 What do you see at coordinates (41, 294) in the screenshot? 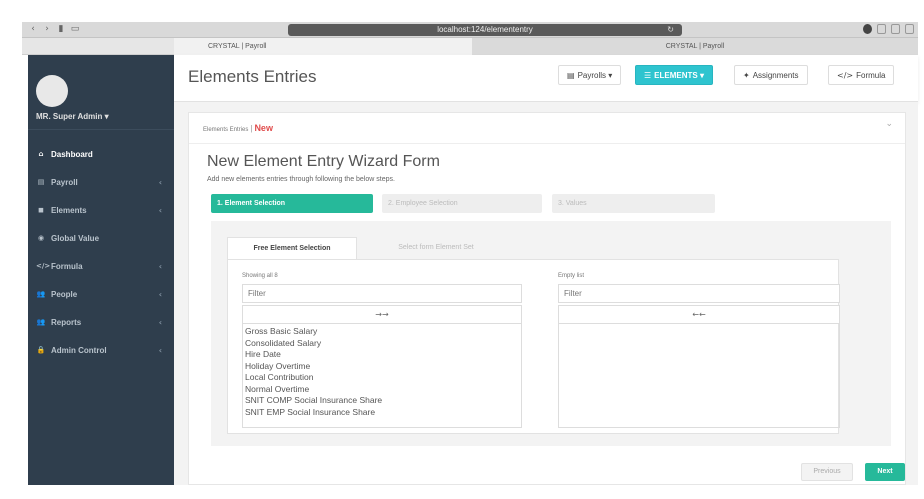
I see `people-icon: 👥` at bounding box center [41, 294].